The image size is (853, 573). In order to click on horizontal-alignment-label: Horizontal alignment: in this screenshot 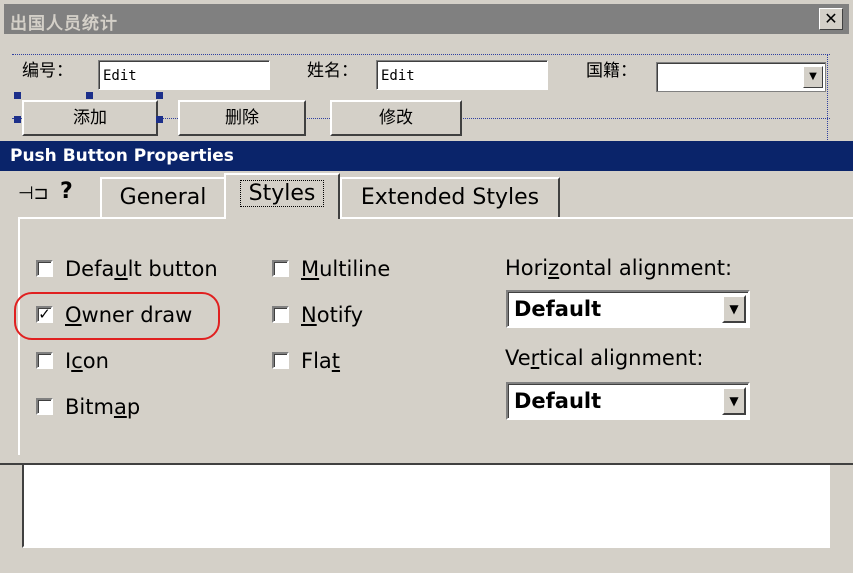, I will do `click(618, 268)`.